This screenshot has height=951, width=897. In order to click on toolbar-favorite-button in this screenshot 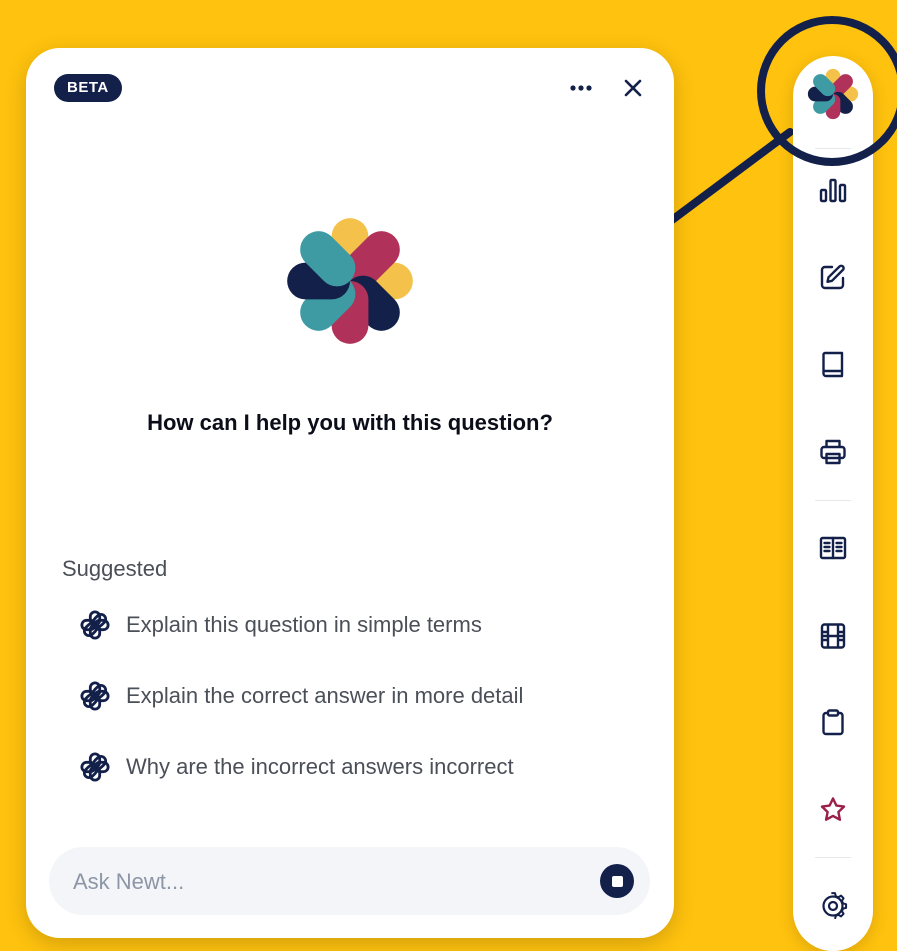, I will do `click(833, 810)`.